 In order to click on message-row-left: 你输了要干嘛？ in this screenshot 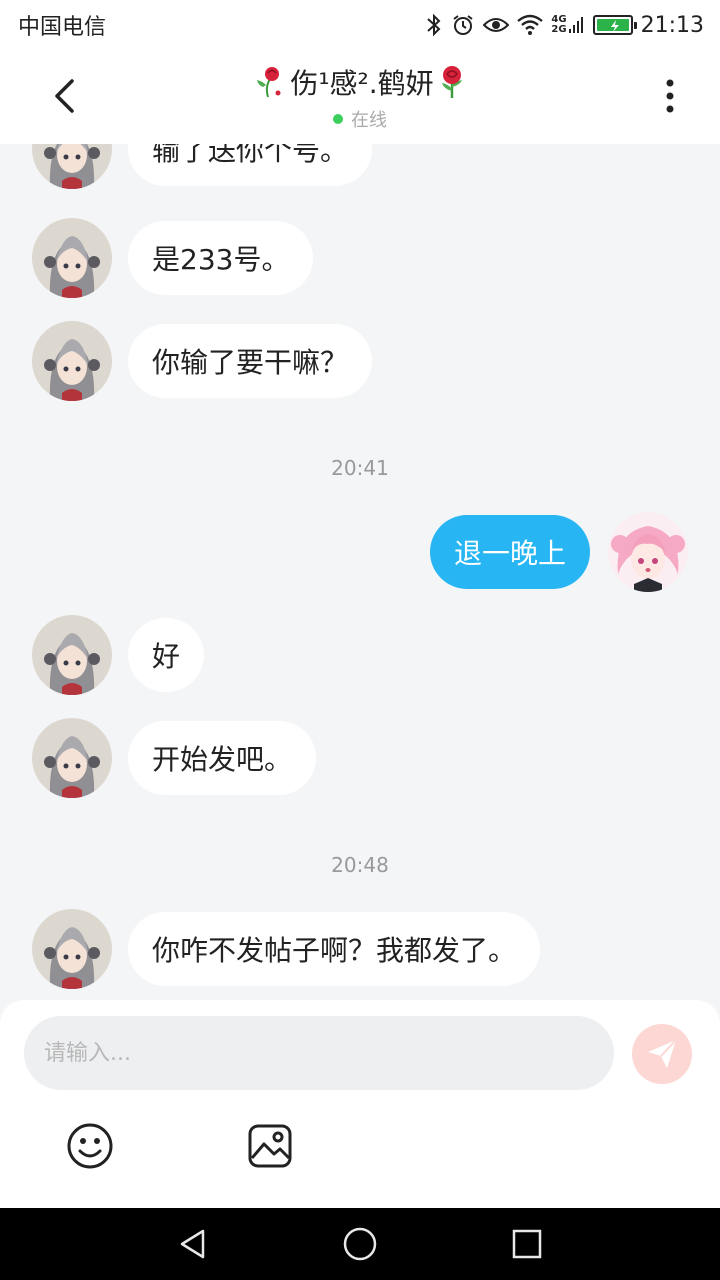, I will do `click(202, 361)`.